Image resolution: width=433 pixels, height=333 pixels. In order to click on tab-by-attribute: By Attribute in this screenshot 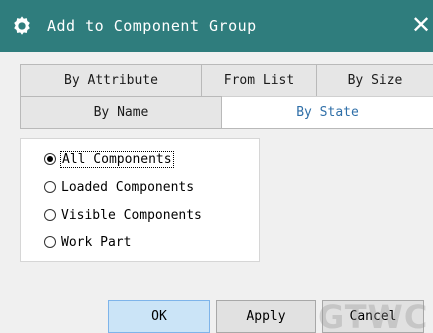, I will do `click(111, 80)`.